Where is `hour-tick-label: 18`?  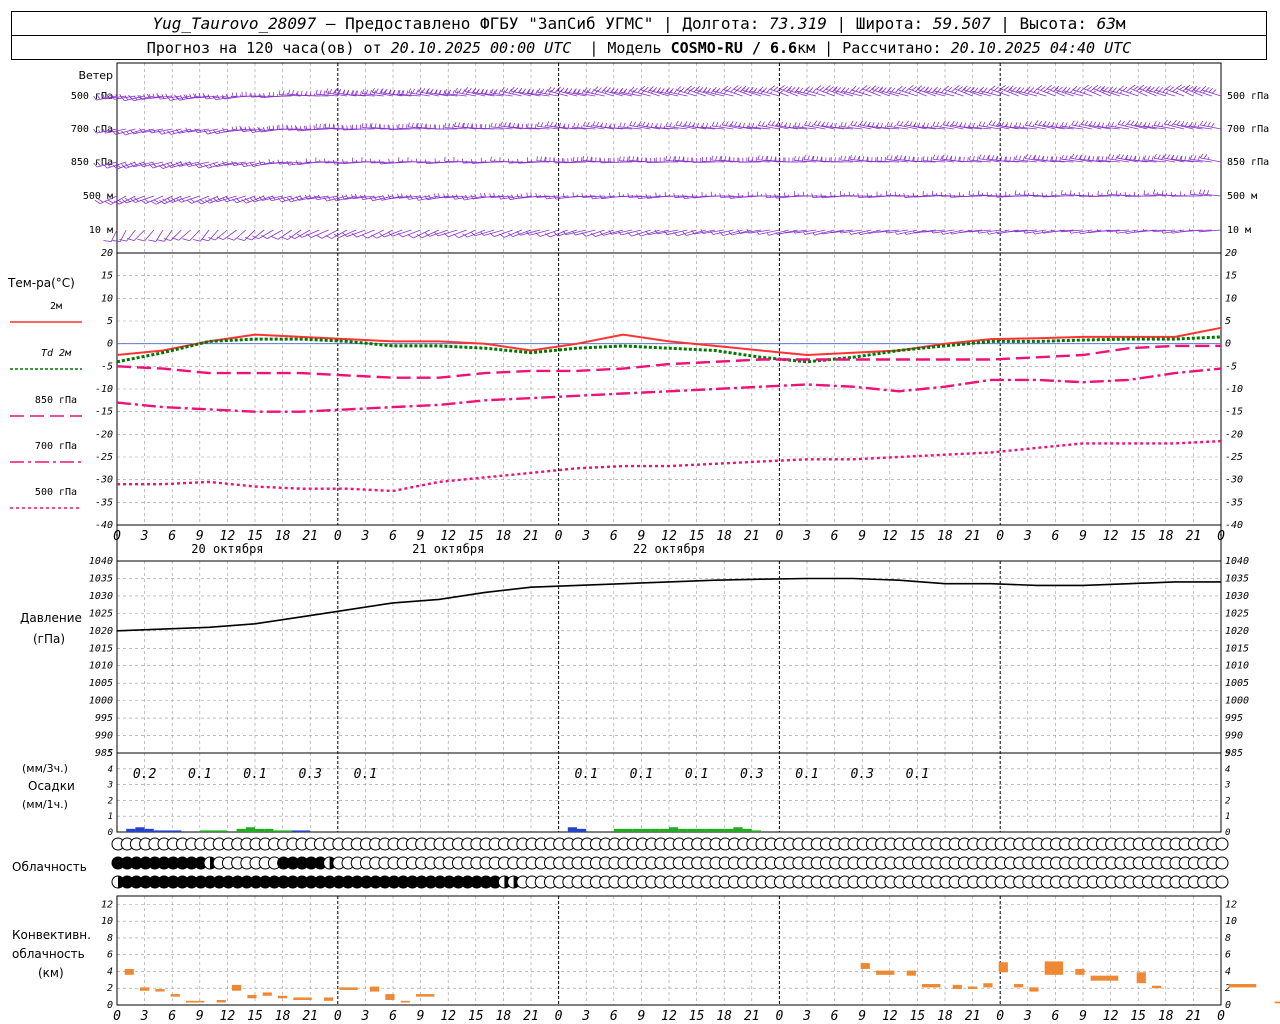
hour-tick-label: 18 is located at coordinates (504, 536).